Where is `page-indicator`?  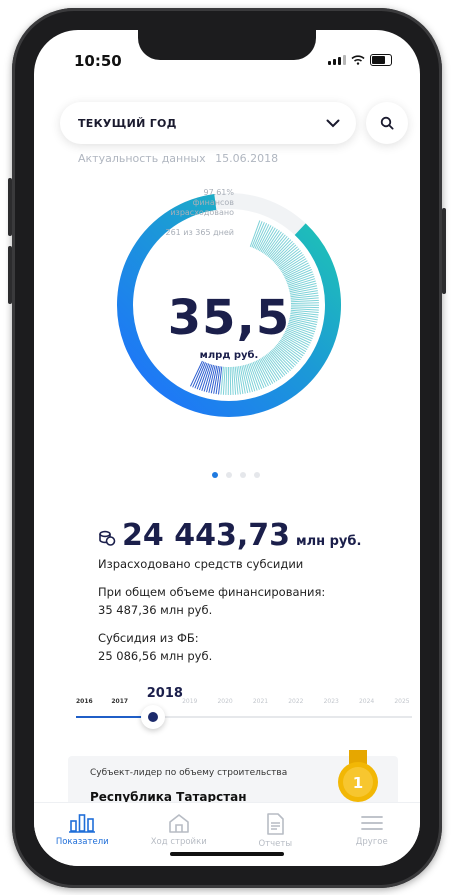 page-indicator is located at coordinates (236, 475).